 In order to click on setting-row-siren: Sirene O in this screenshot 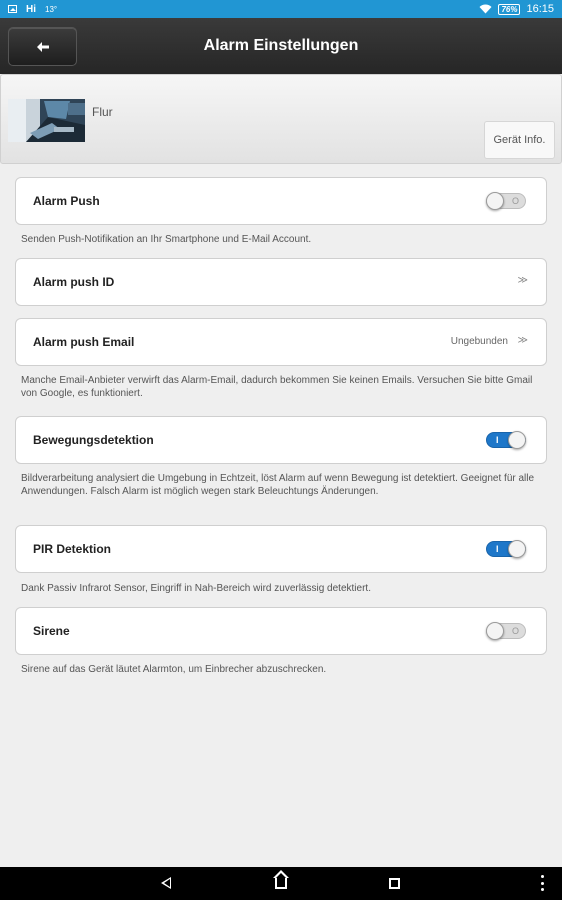, I will do `click(281, 631)`.